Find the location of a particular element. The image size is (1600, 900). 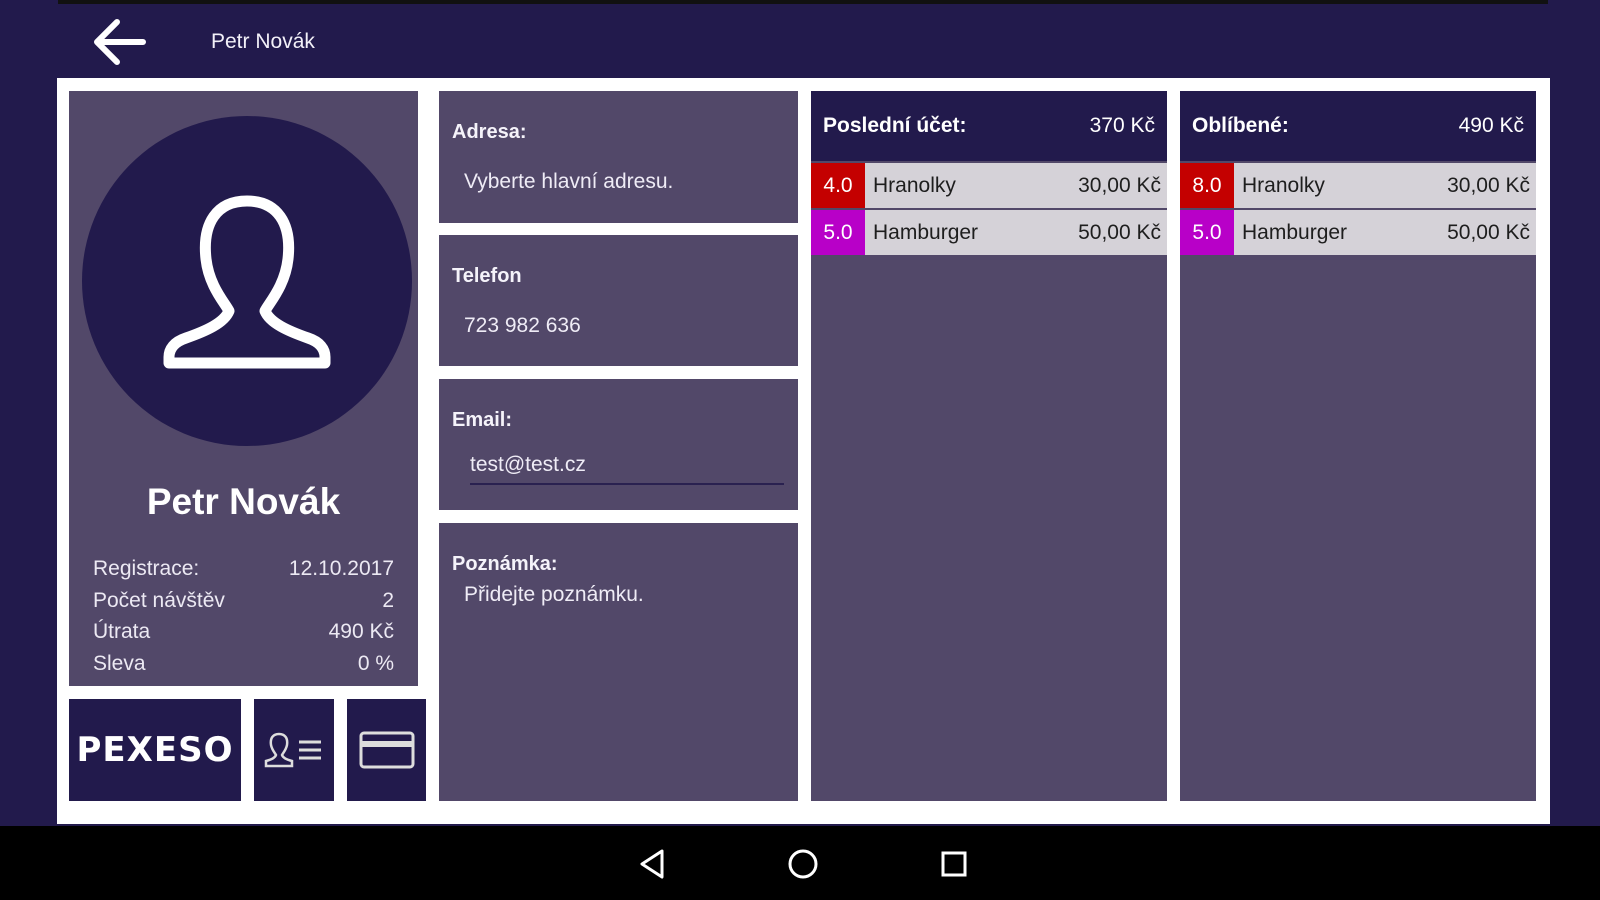

system-nav-bar is located at coordinates (800, 863).